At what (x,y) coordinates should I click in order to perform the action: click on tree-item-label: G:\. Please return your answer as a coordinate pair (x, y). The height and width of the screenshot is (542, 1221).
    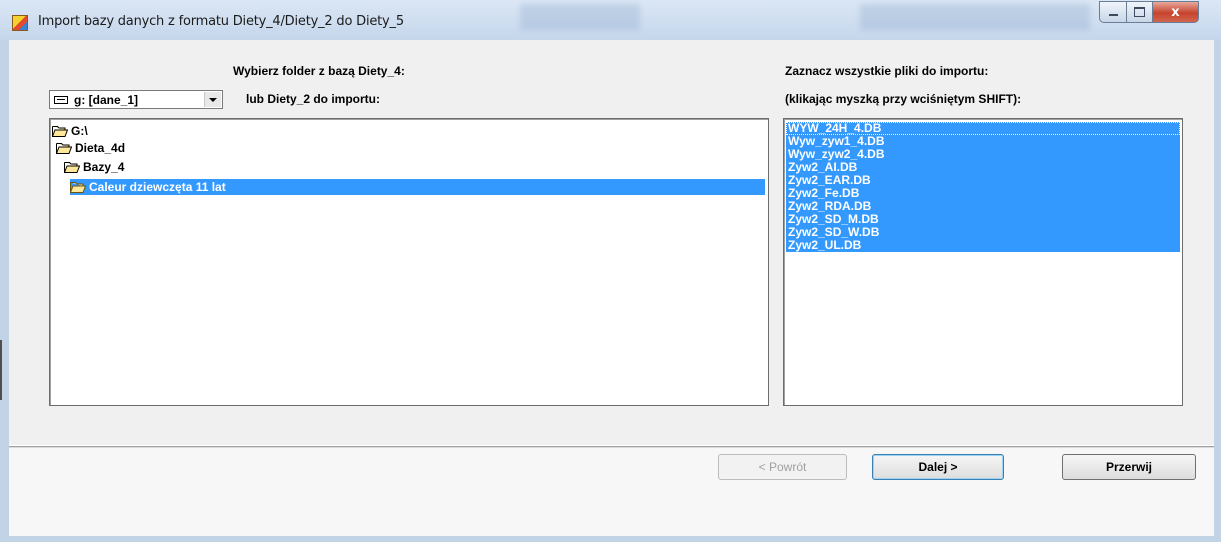
    Looking at the image, I should click on (79, 131).